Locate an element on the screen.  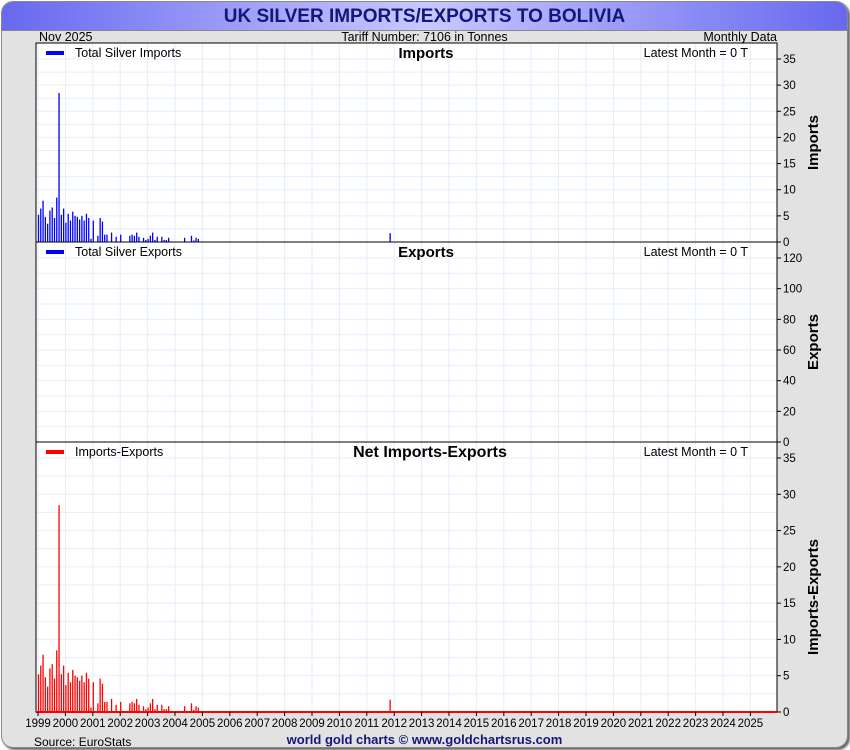
x-tick-label: 2000 is located at coordinates (66, 724).